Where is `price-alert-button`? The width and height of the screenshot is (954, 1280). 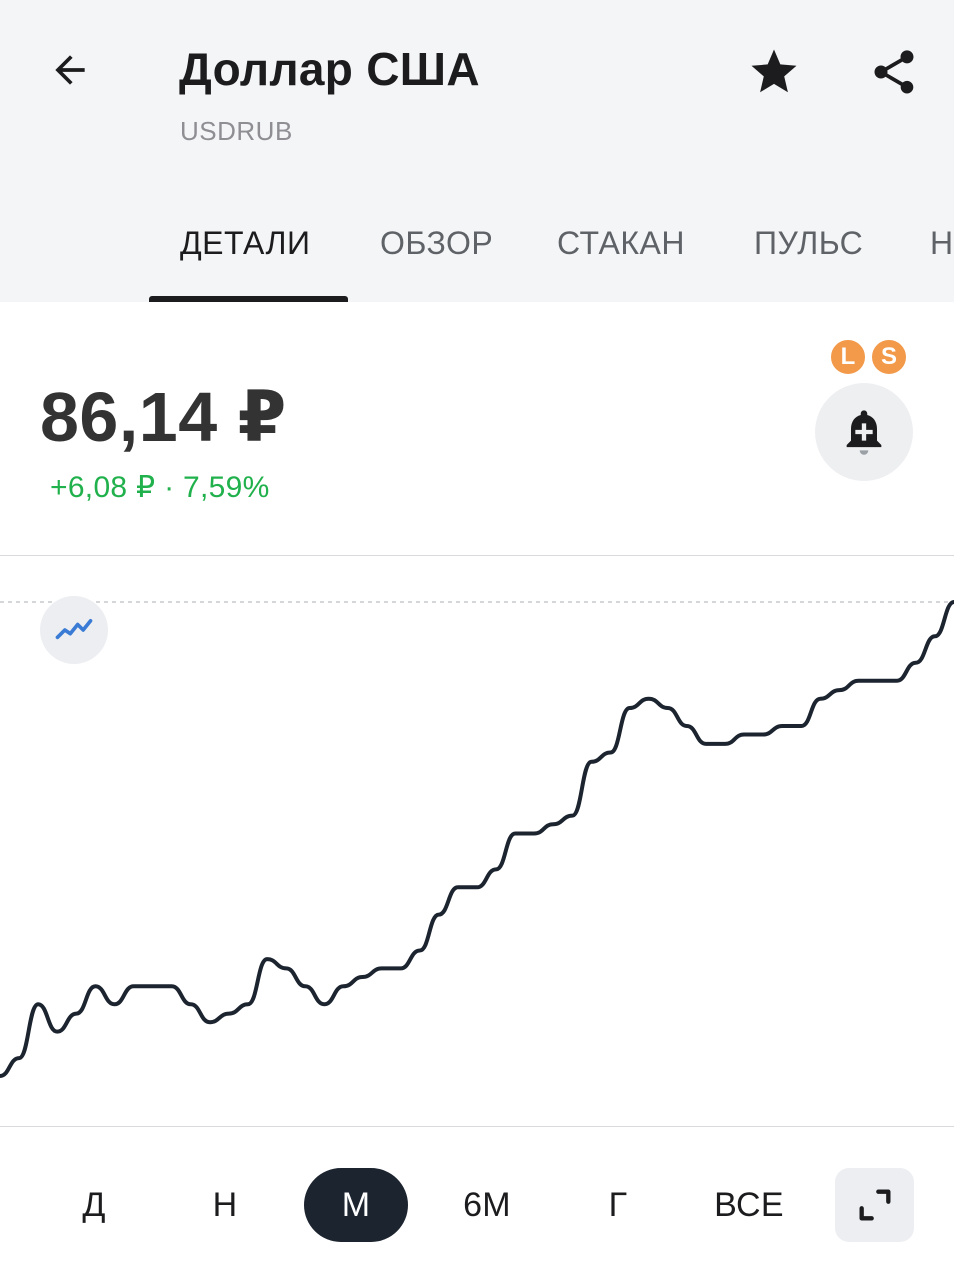
price-alert-button is located at coordinates (864, 432).